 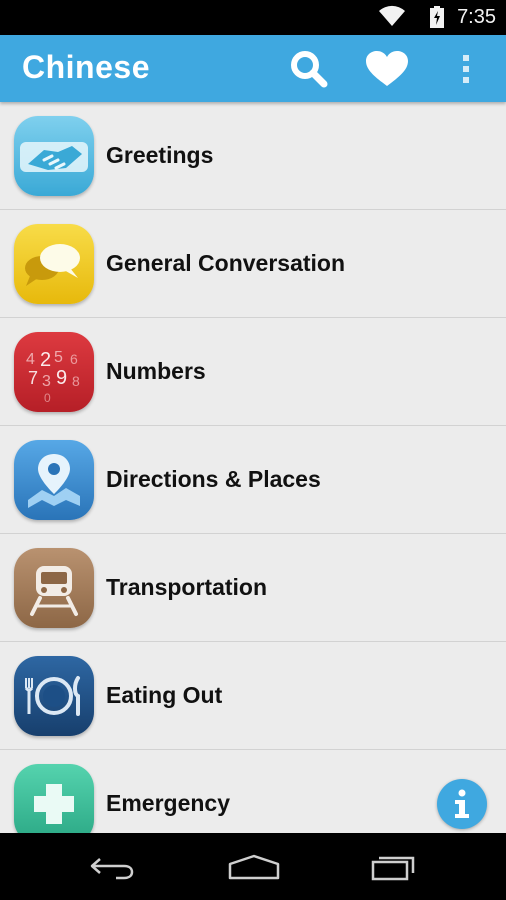 I want to click on svg-text: 9, so click(x=61, y=378).